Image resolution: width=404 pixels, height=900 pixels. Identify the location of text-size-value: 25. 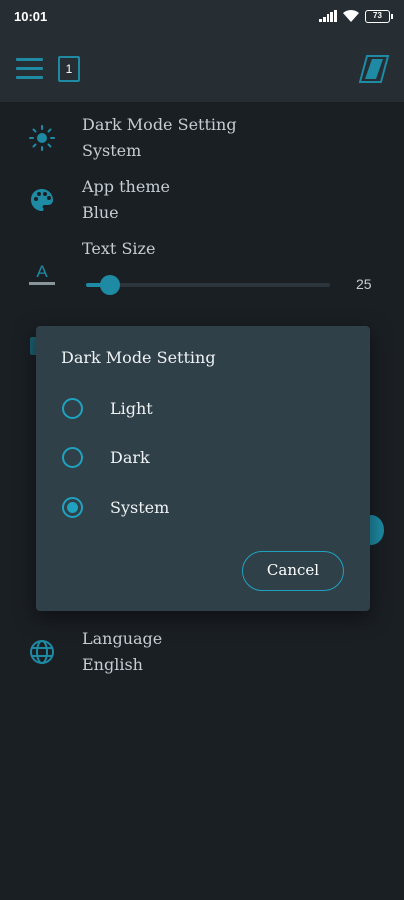
(364, 284).